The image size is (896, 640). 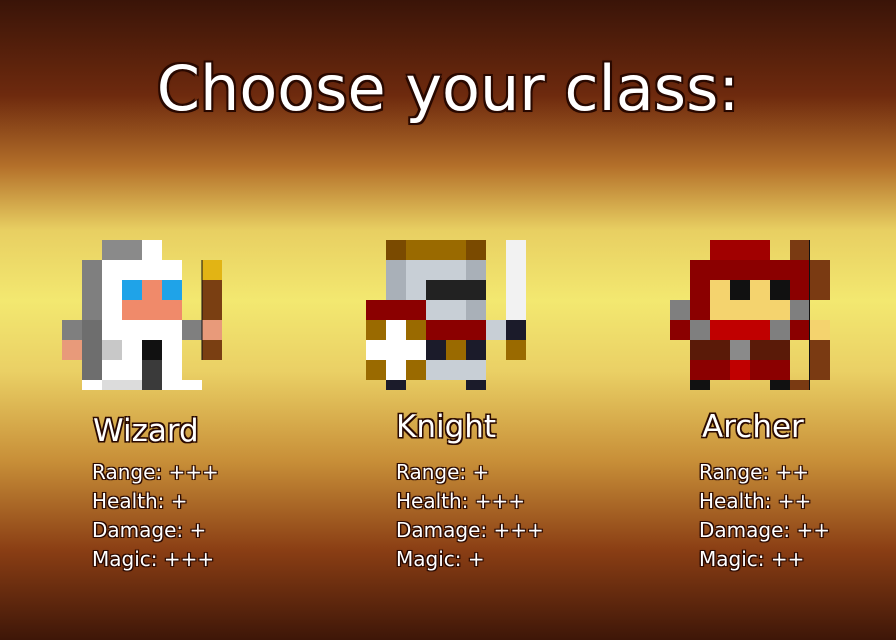 I want to click on stat-magic: Magic: +++, so click(x=153, y=559).